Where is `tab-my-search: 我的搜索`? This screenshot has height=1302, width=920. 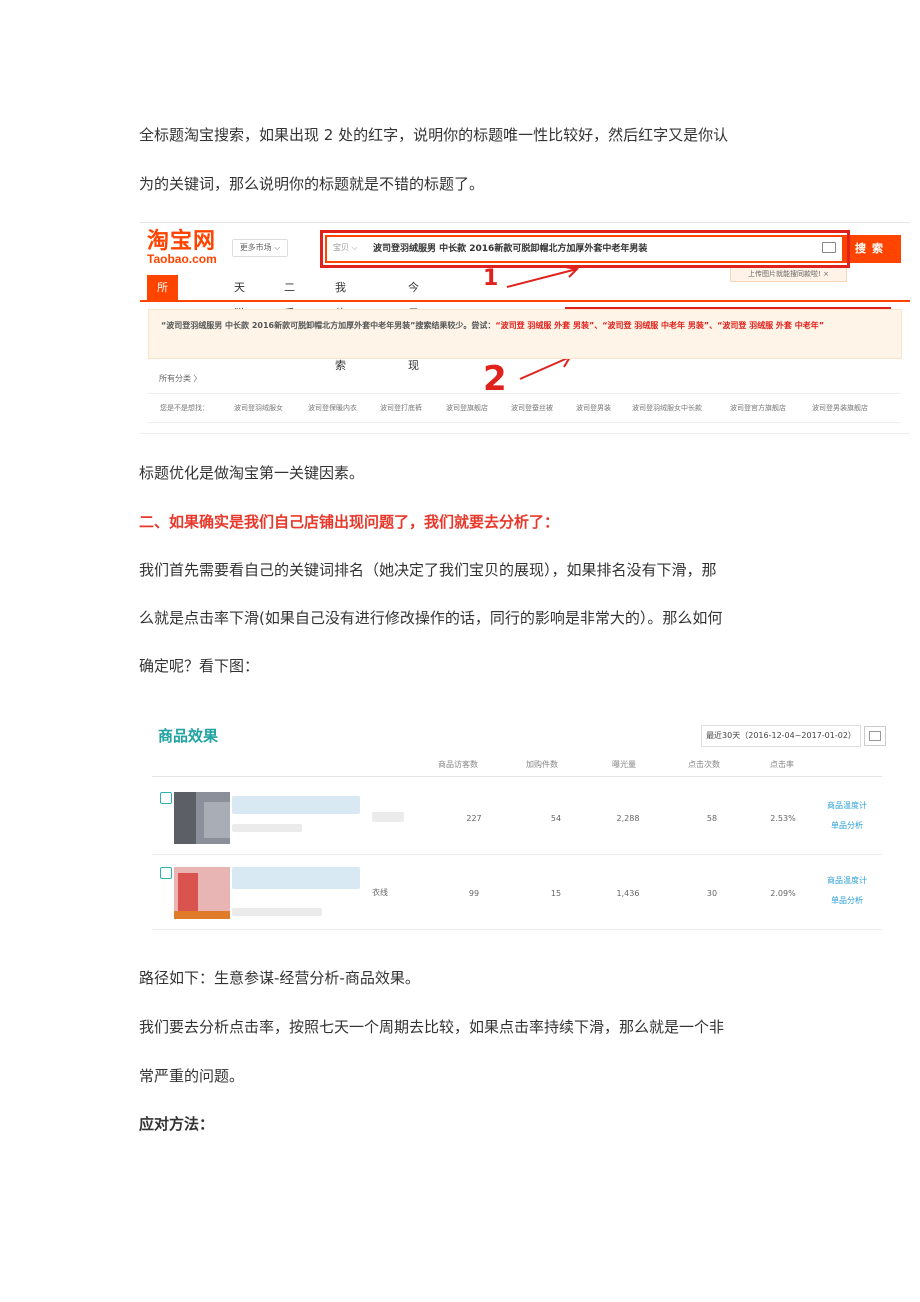
tab-my-search: 我的搜索 is located at coordinates (340, 323).